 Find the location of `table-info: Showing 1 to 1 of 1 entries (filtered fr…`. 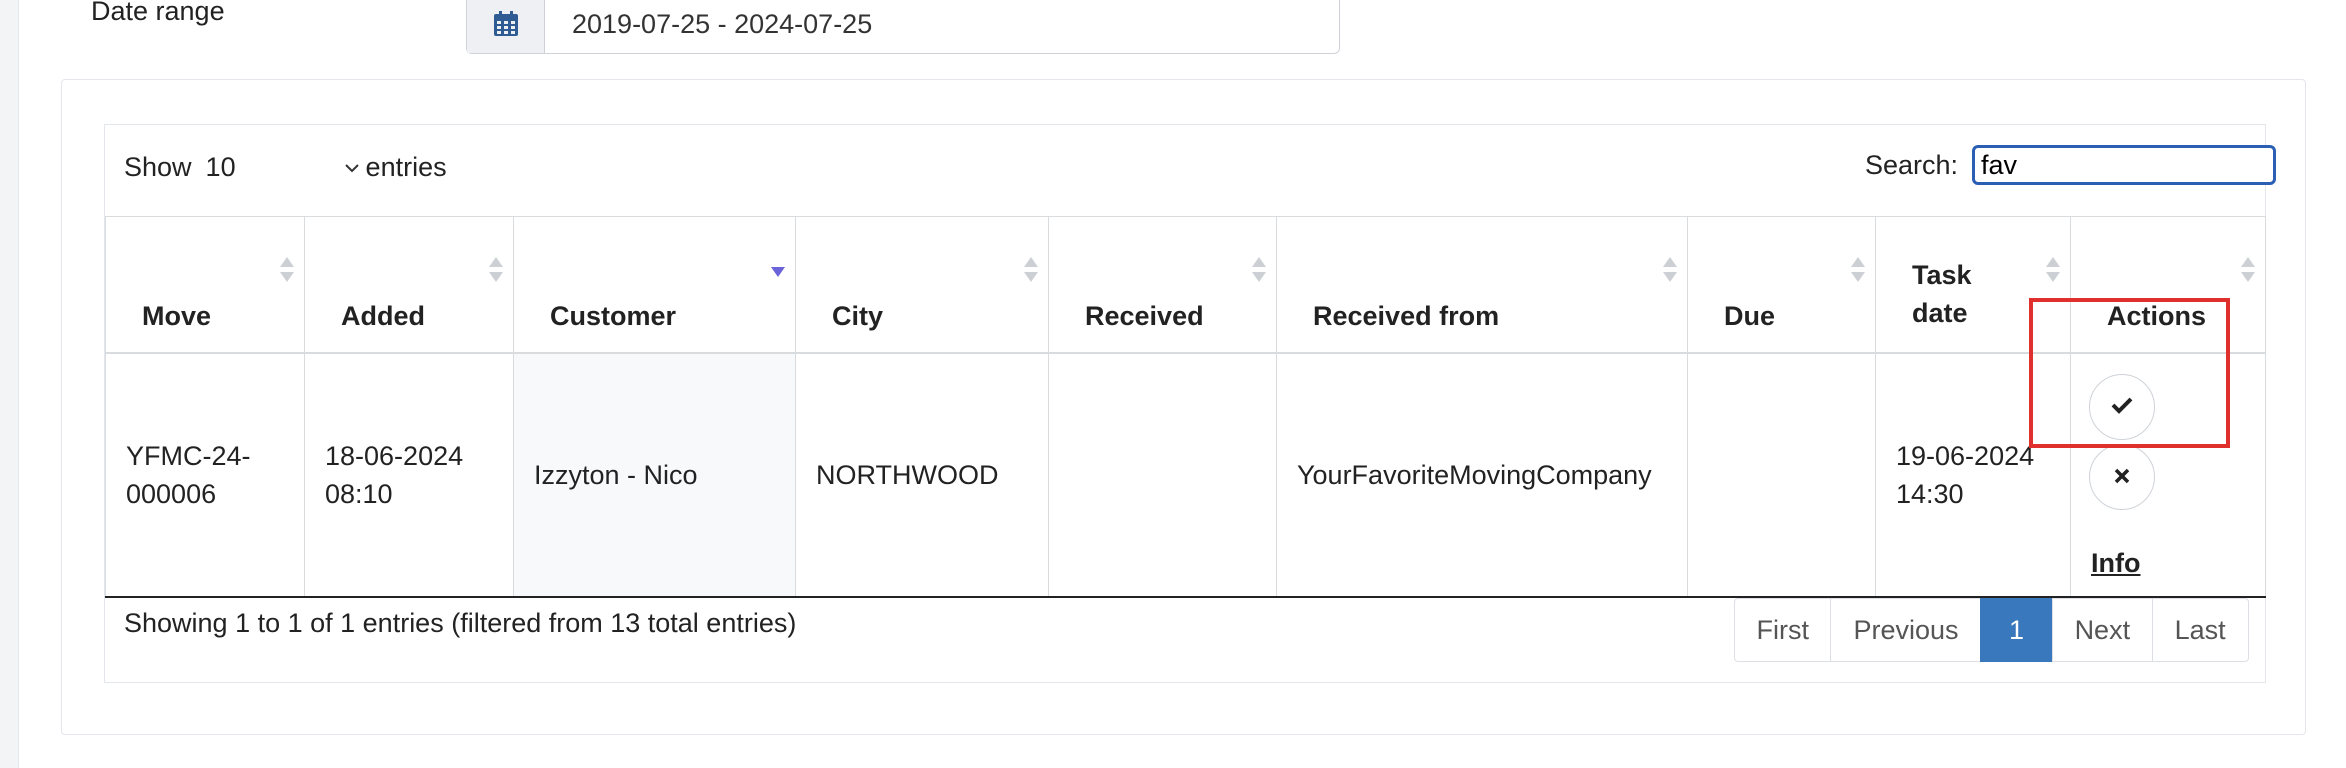

table-info: Showing 1 to 1 of 1 entries (filtered fr… is located at coordinates (460, 623).